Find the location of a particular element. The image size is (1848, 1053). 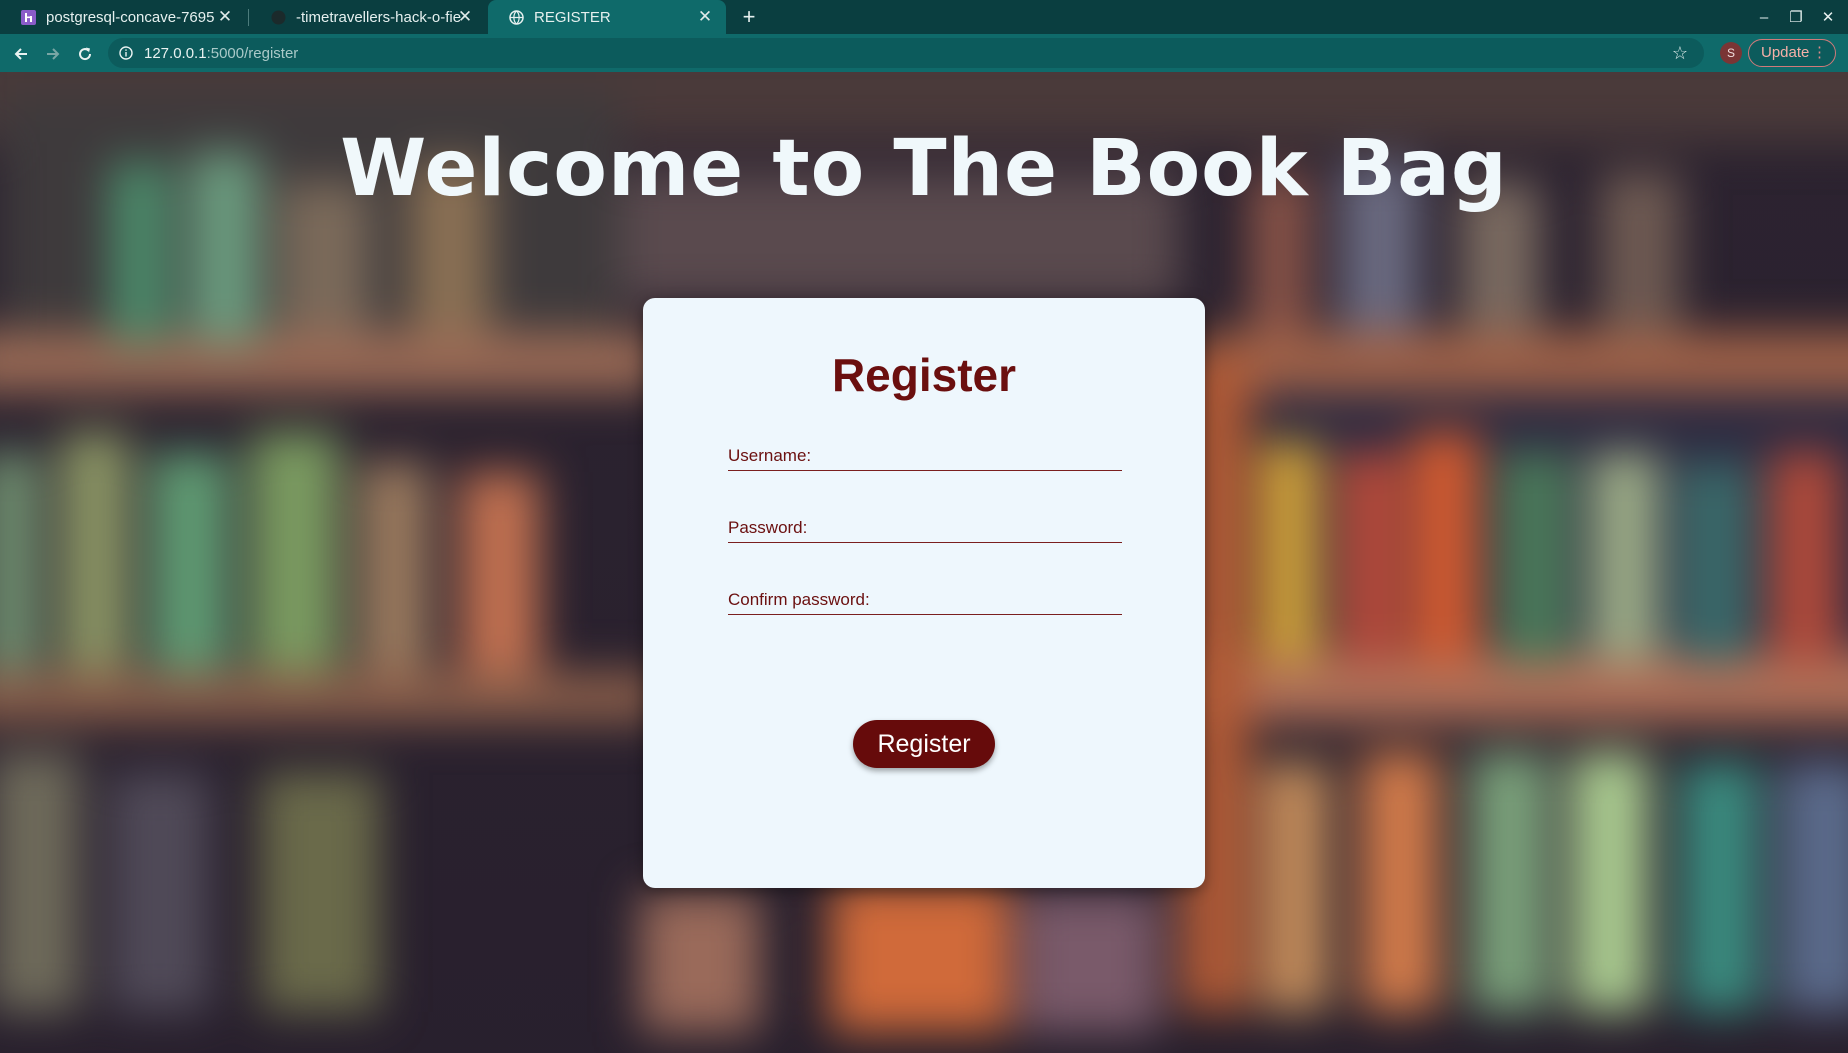

form-title: Register is located at coordinates (924, 375).